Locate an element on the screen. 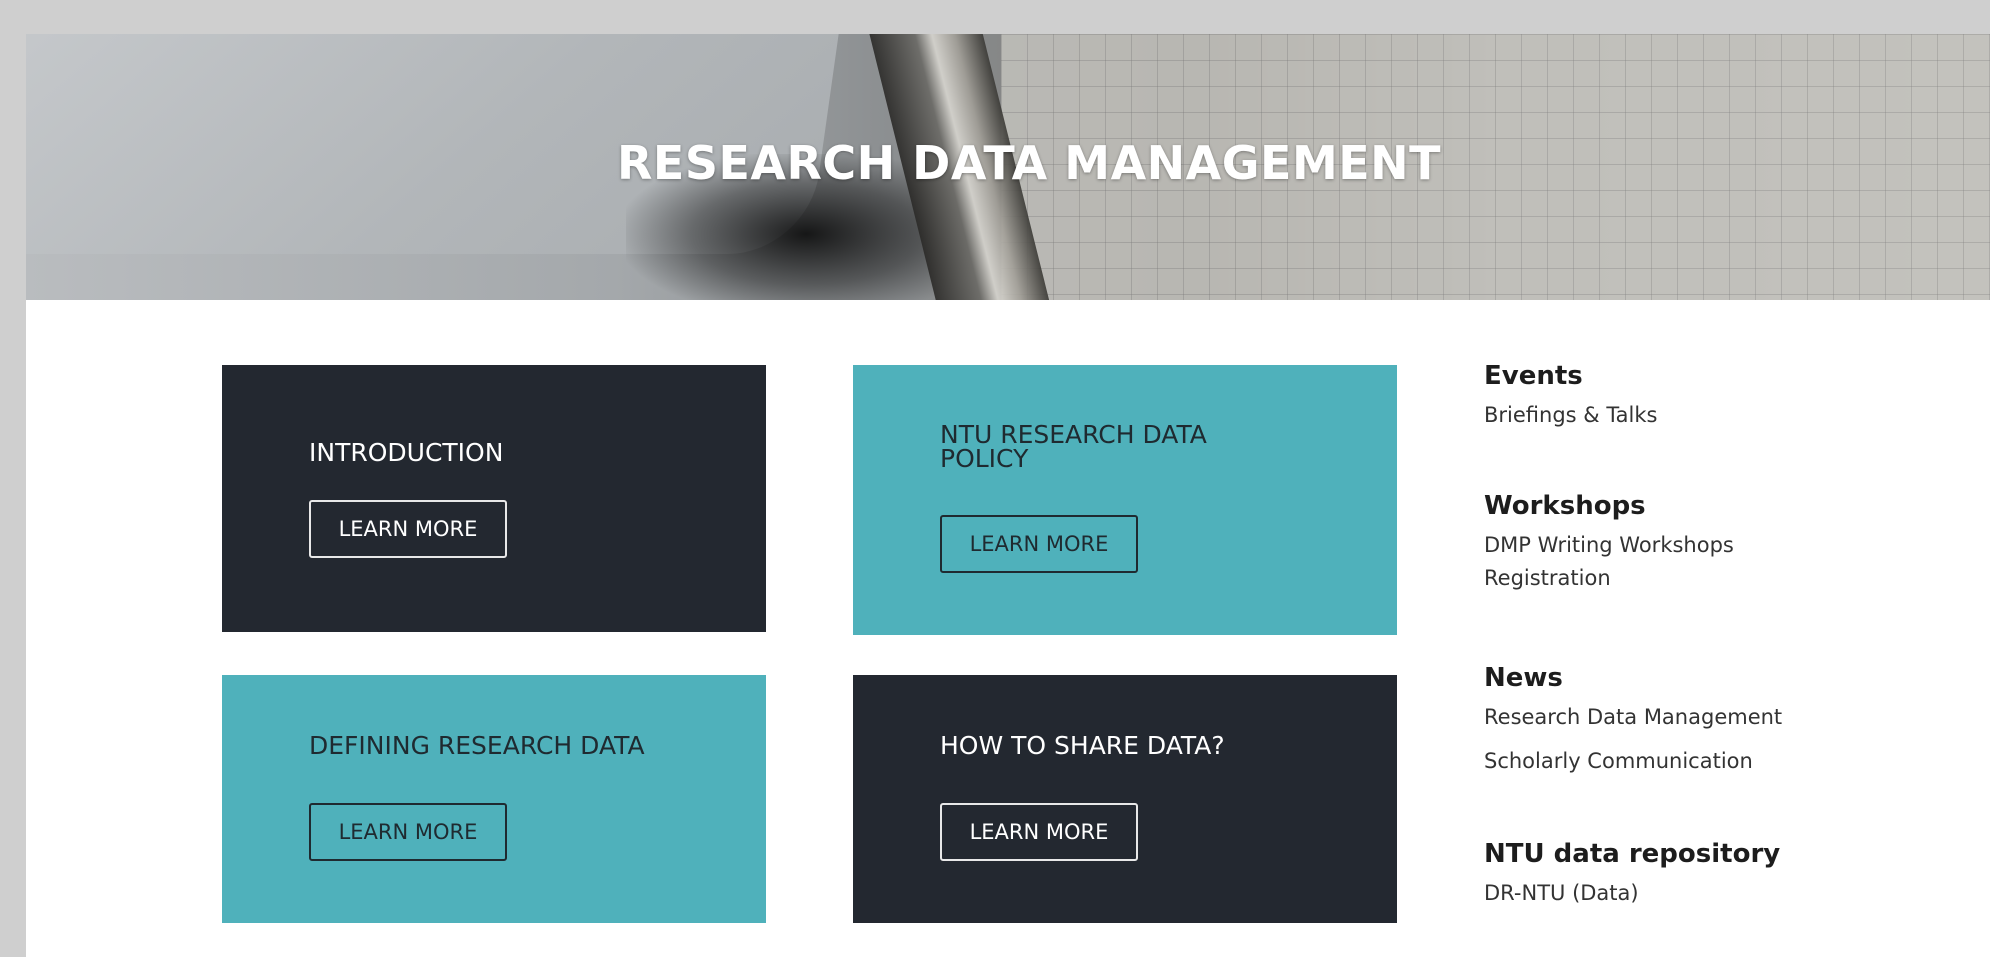  tile-ntu-research-data-policy: NTU RESEARCH DATA POLICY LEARN MORE is located at coordinates (1125, 500).